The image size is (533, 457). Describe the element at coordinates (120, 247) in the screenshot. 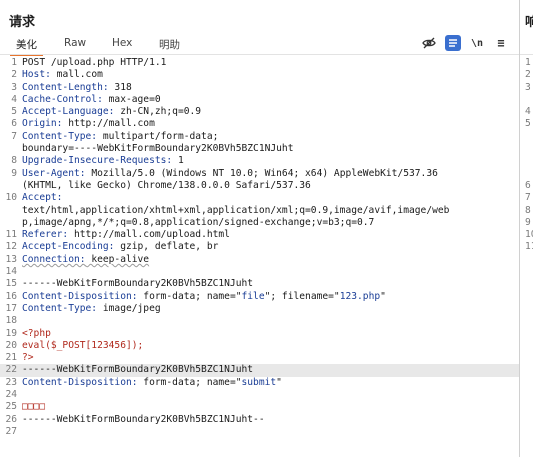

I see `line-content: Accept-Encoding: gzip, deflate, br` at that location.